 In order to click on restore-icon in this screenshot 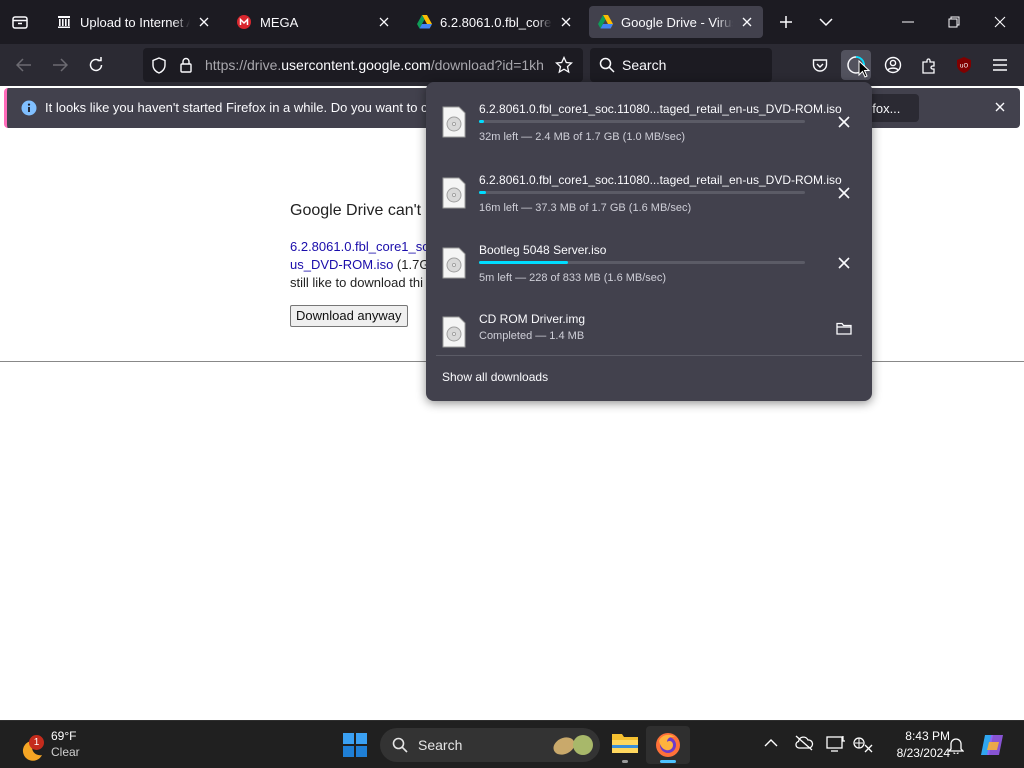, I will do `click(954, 22)`.